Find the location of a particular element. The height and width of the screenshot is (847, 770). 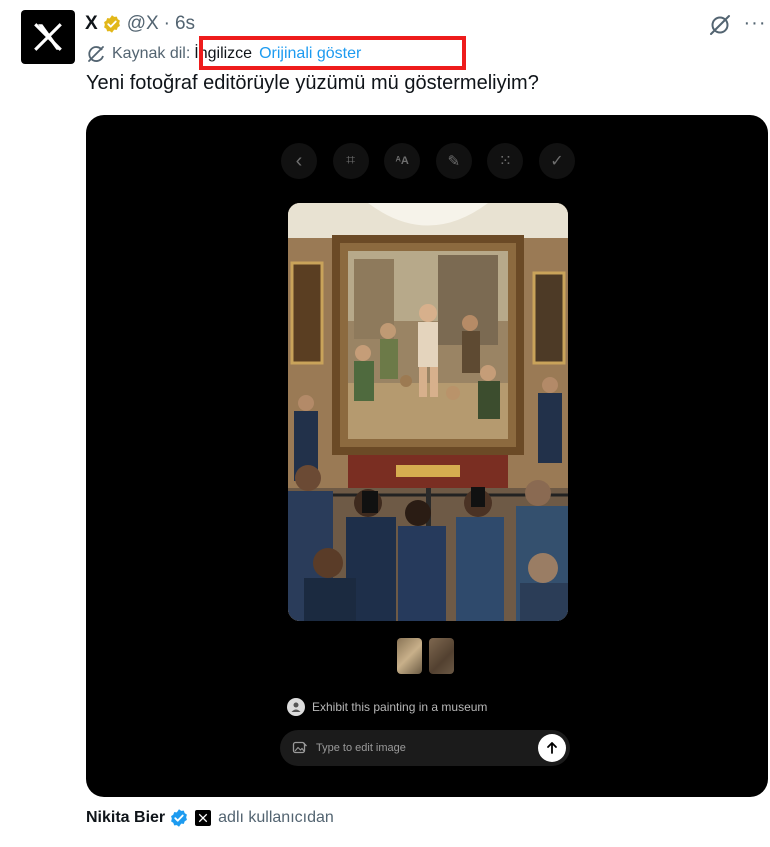

confirm-icon: ✓ is located at coordinates (556, 161).